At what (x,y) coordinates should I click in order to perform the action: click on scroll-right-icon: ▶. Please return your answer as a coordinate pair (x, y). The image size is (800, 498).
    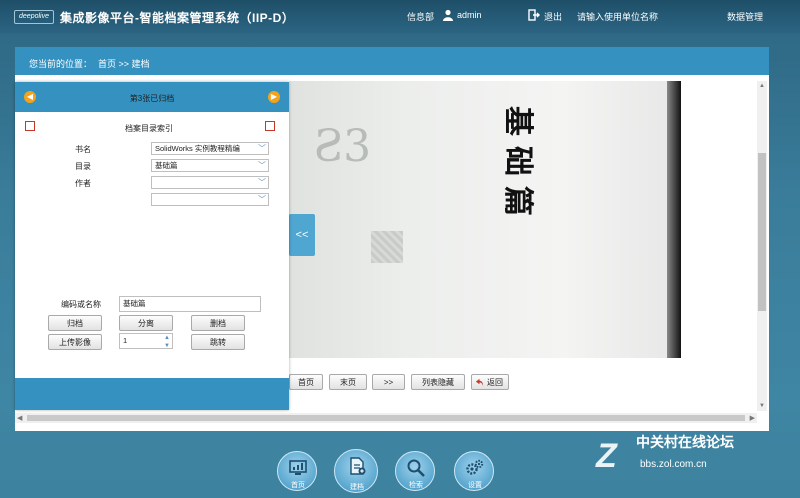
    Looking at the image, I should click on (752, 418).